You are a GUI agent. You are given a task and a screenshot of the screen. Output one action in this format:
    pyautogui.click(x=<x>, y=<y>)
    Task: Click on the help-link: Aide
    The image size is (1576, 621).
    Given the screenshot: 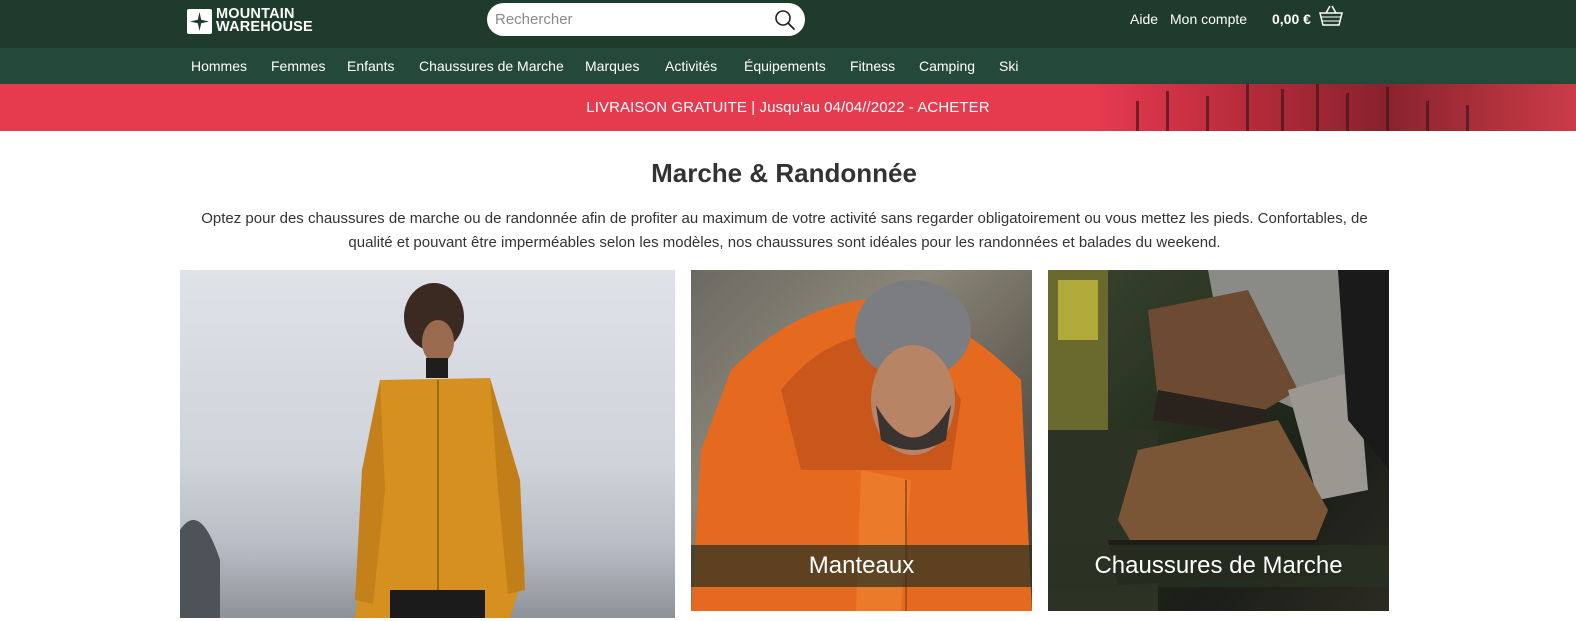 What is the action you would take?
    pyautogui.click(x=1144, y=19)
    